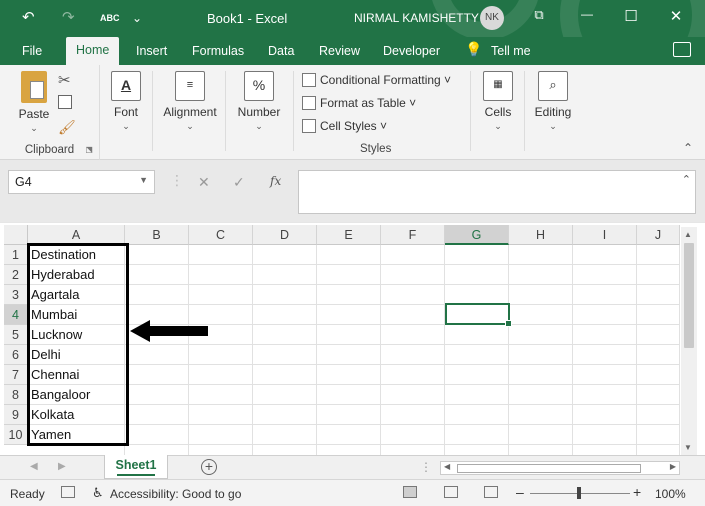 This screenshot has width=705, height=506. What do you see at coordinates (16, 415) in the screenshot?
I see `row-header-9: 9` at bounding box center [16, 415].